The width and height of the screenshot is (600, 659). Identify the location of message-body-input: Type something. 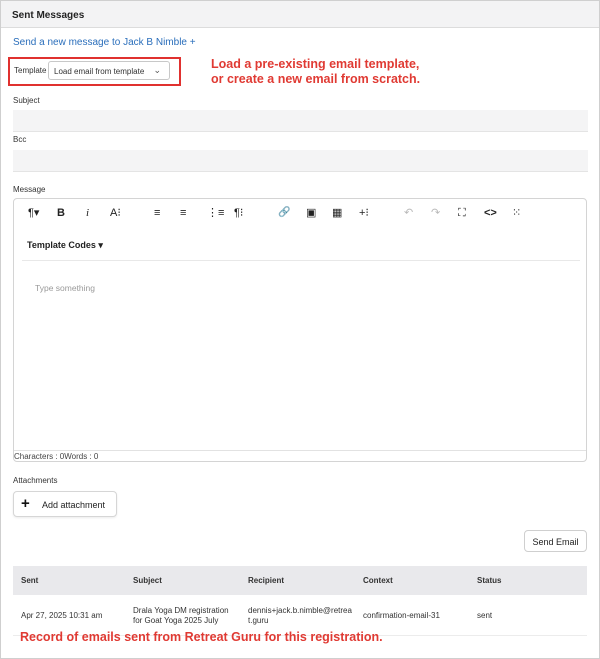
(65, 288).